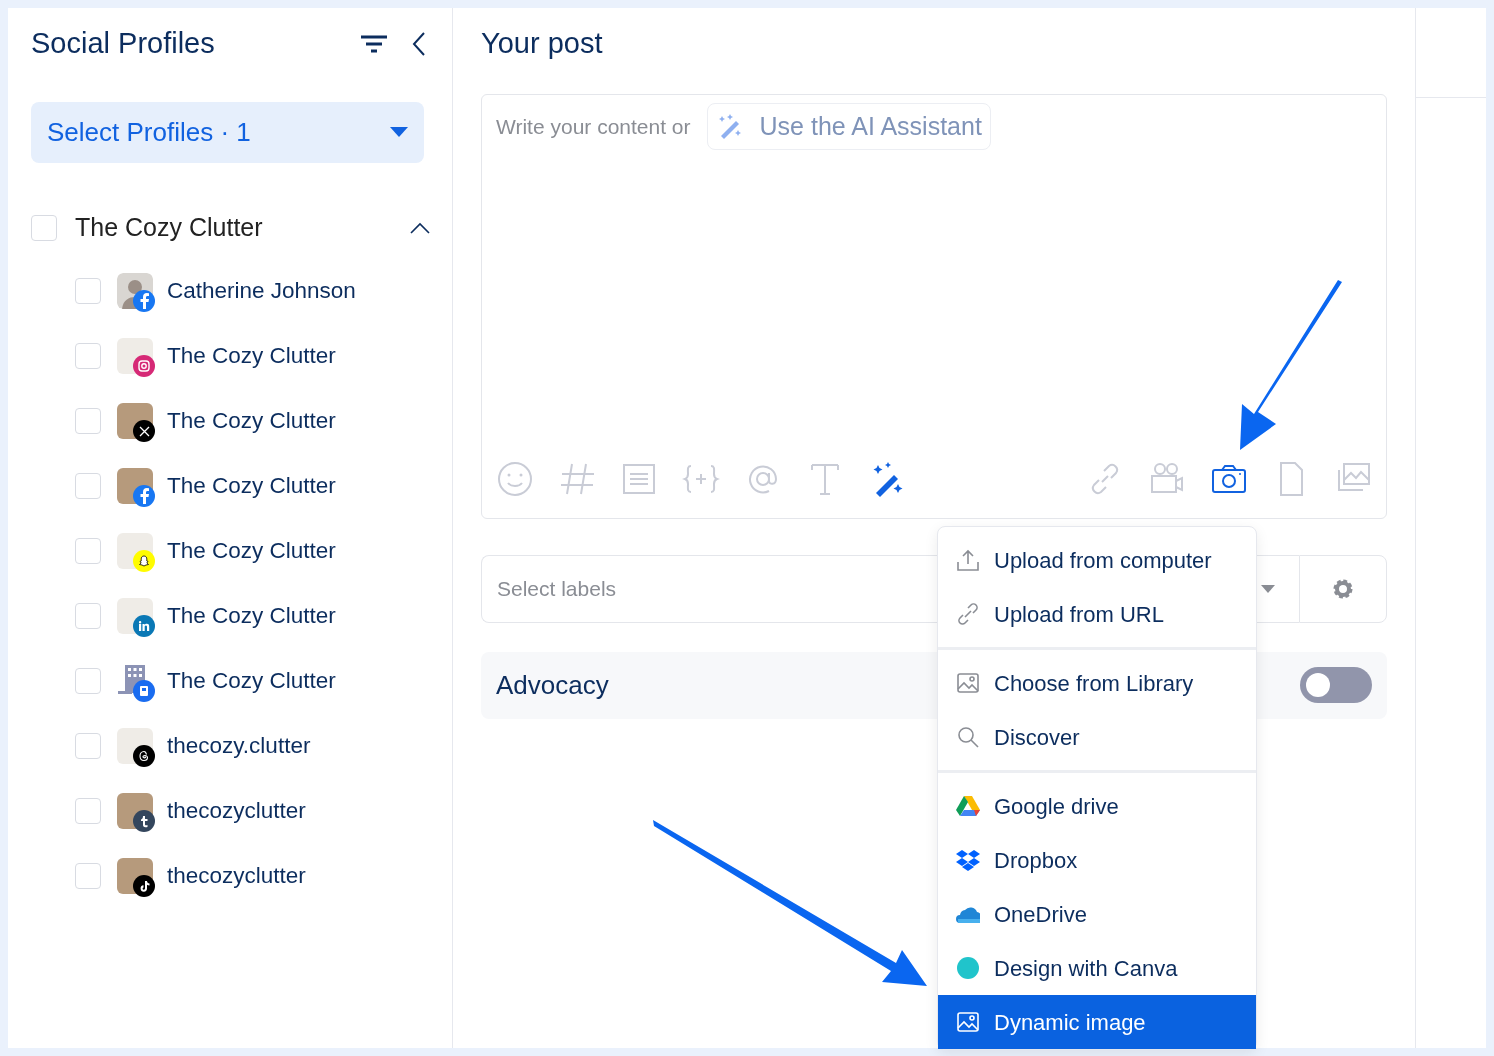 This screenshot has width=1494, height=1056. I want to click on menu-item: Dynamic image, so click(1097, 1022).